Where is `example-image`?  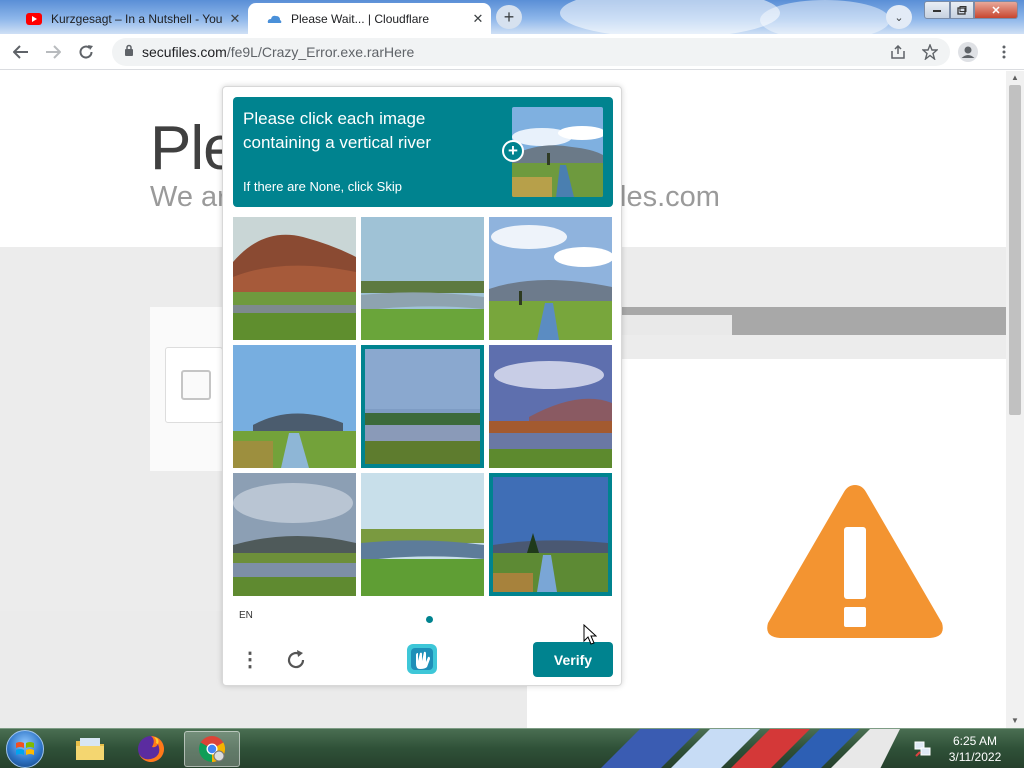
example-image is located at coordinates (557, 152).